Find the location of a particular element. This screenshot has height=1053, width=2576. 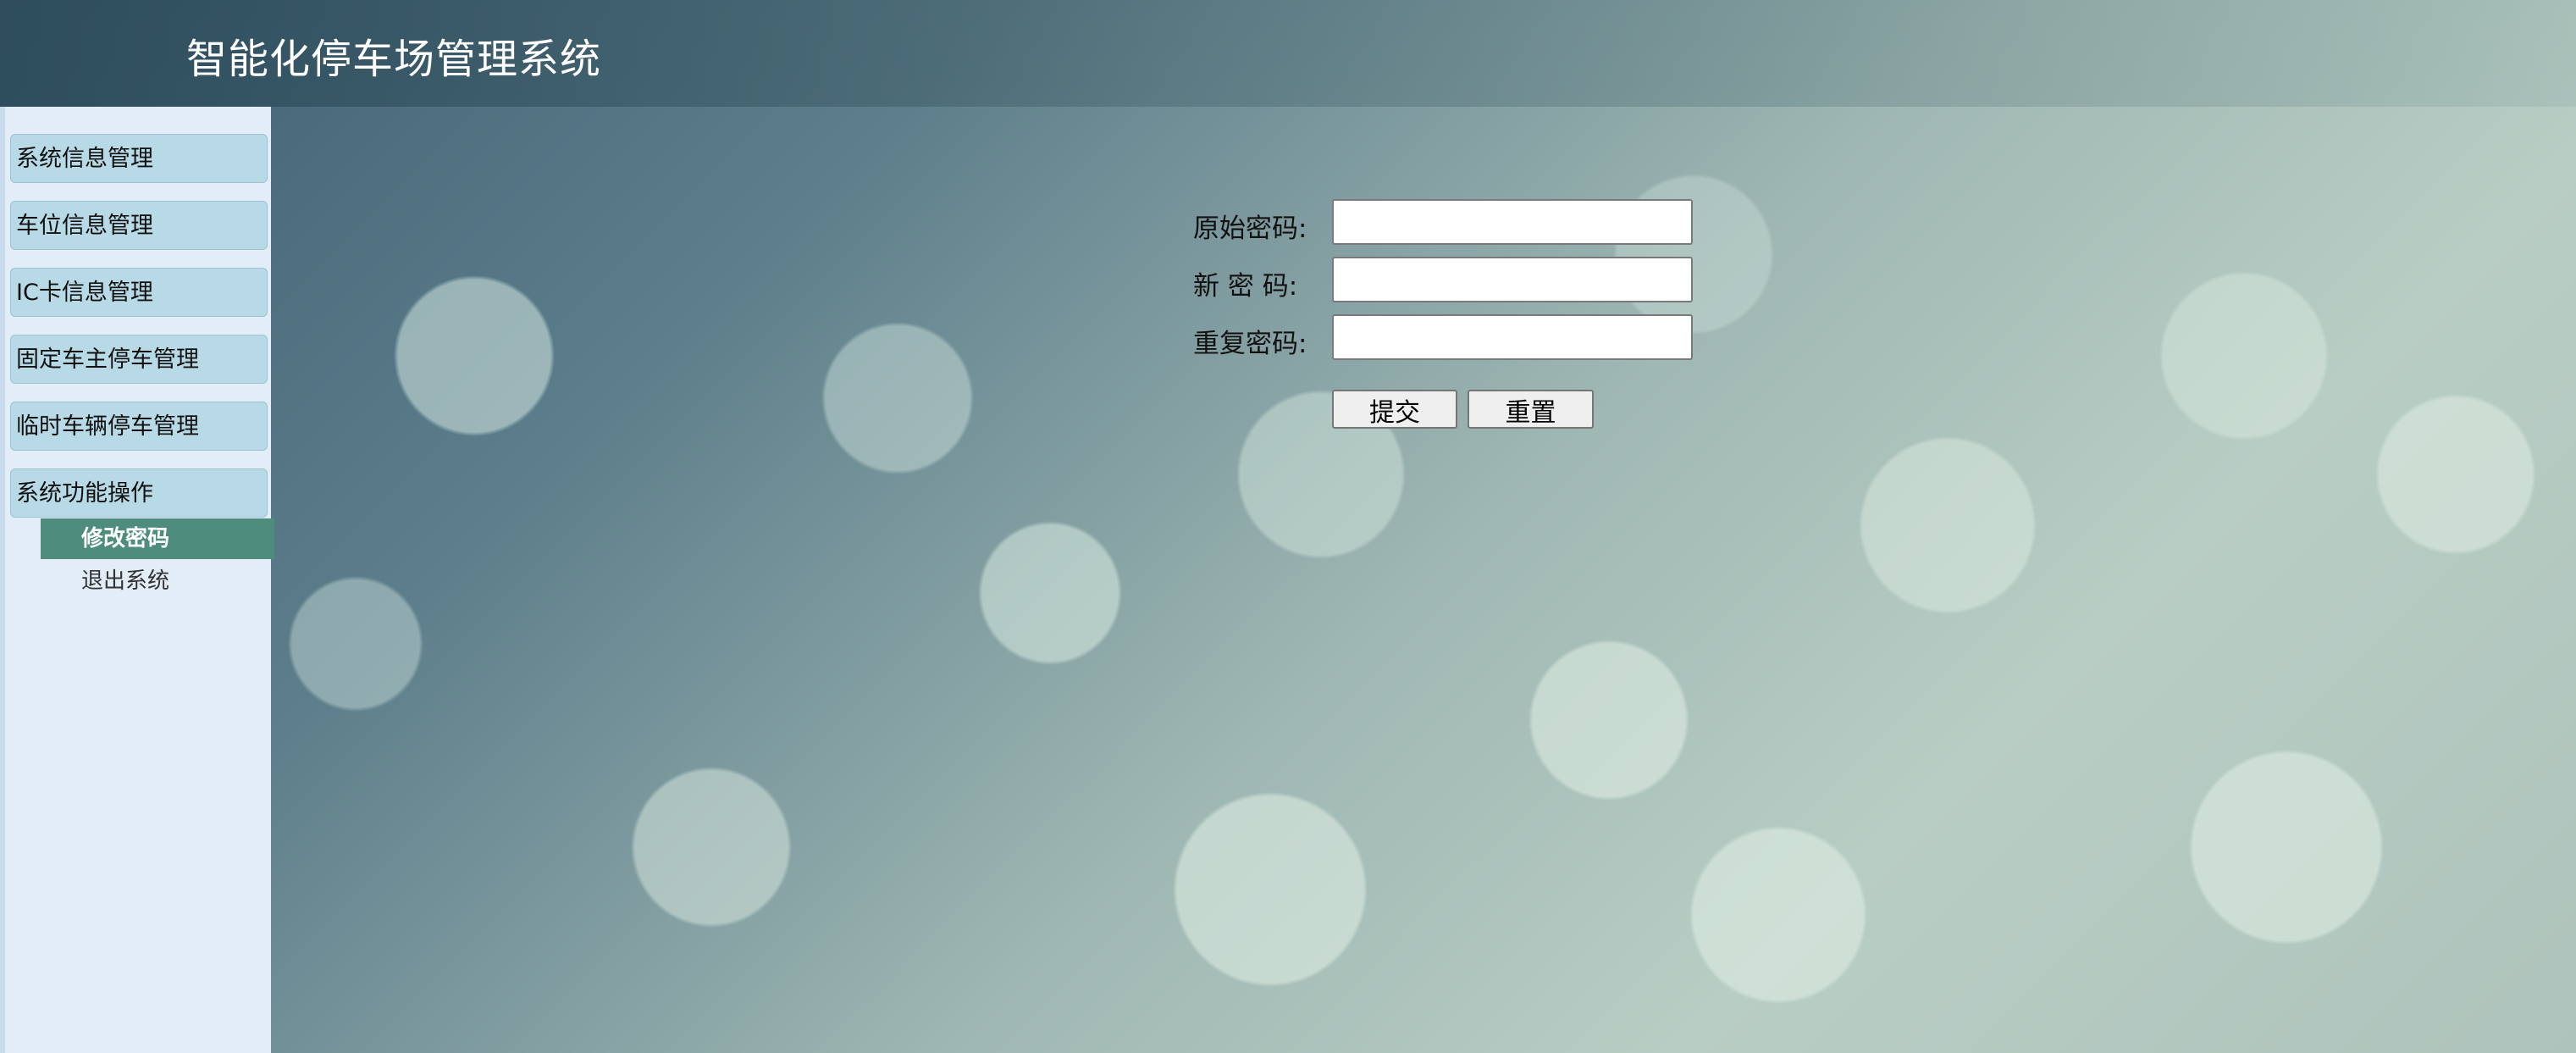

header-bar: 智能化停车场管理系统 is located at coordinates (1288, 53).